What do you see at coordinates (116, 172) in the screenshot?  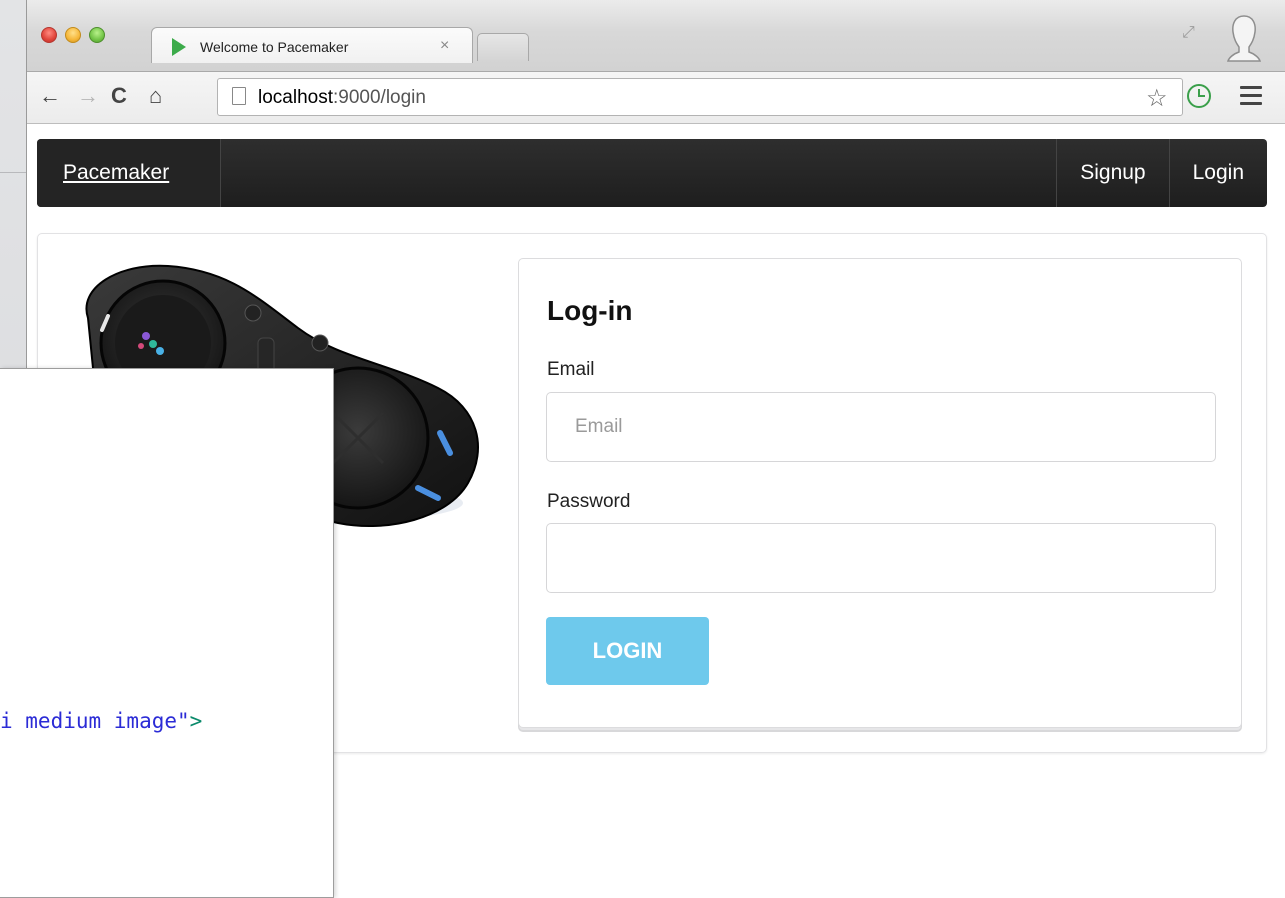 I see `brand-text: Pacemaker` at bounding box center [116, 172].